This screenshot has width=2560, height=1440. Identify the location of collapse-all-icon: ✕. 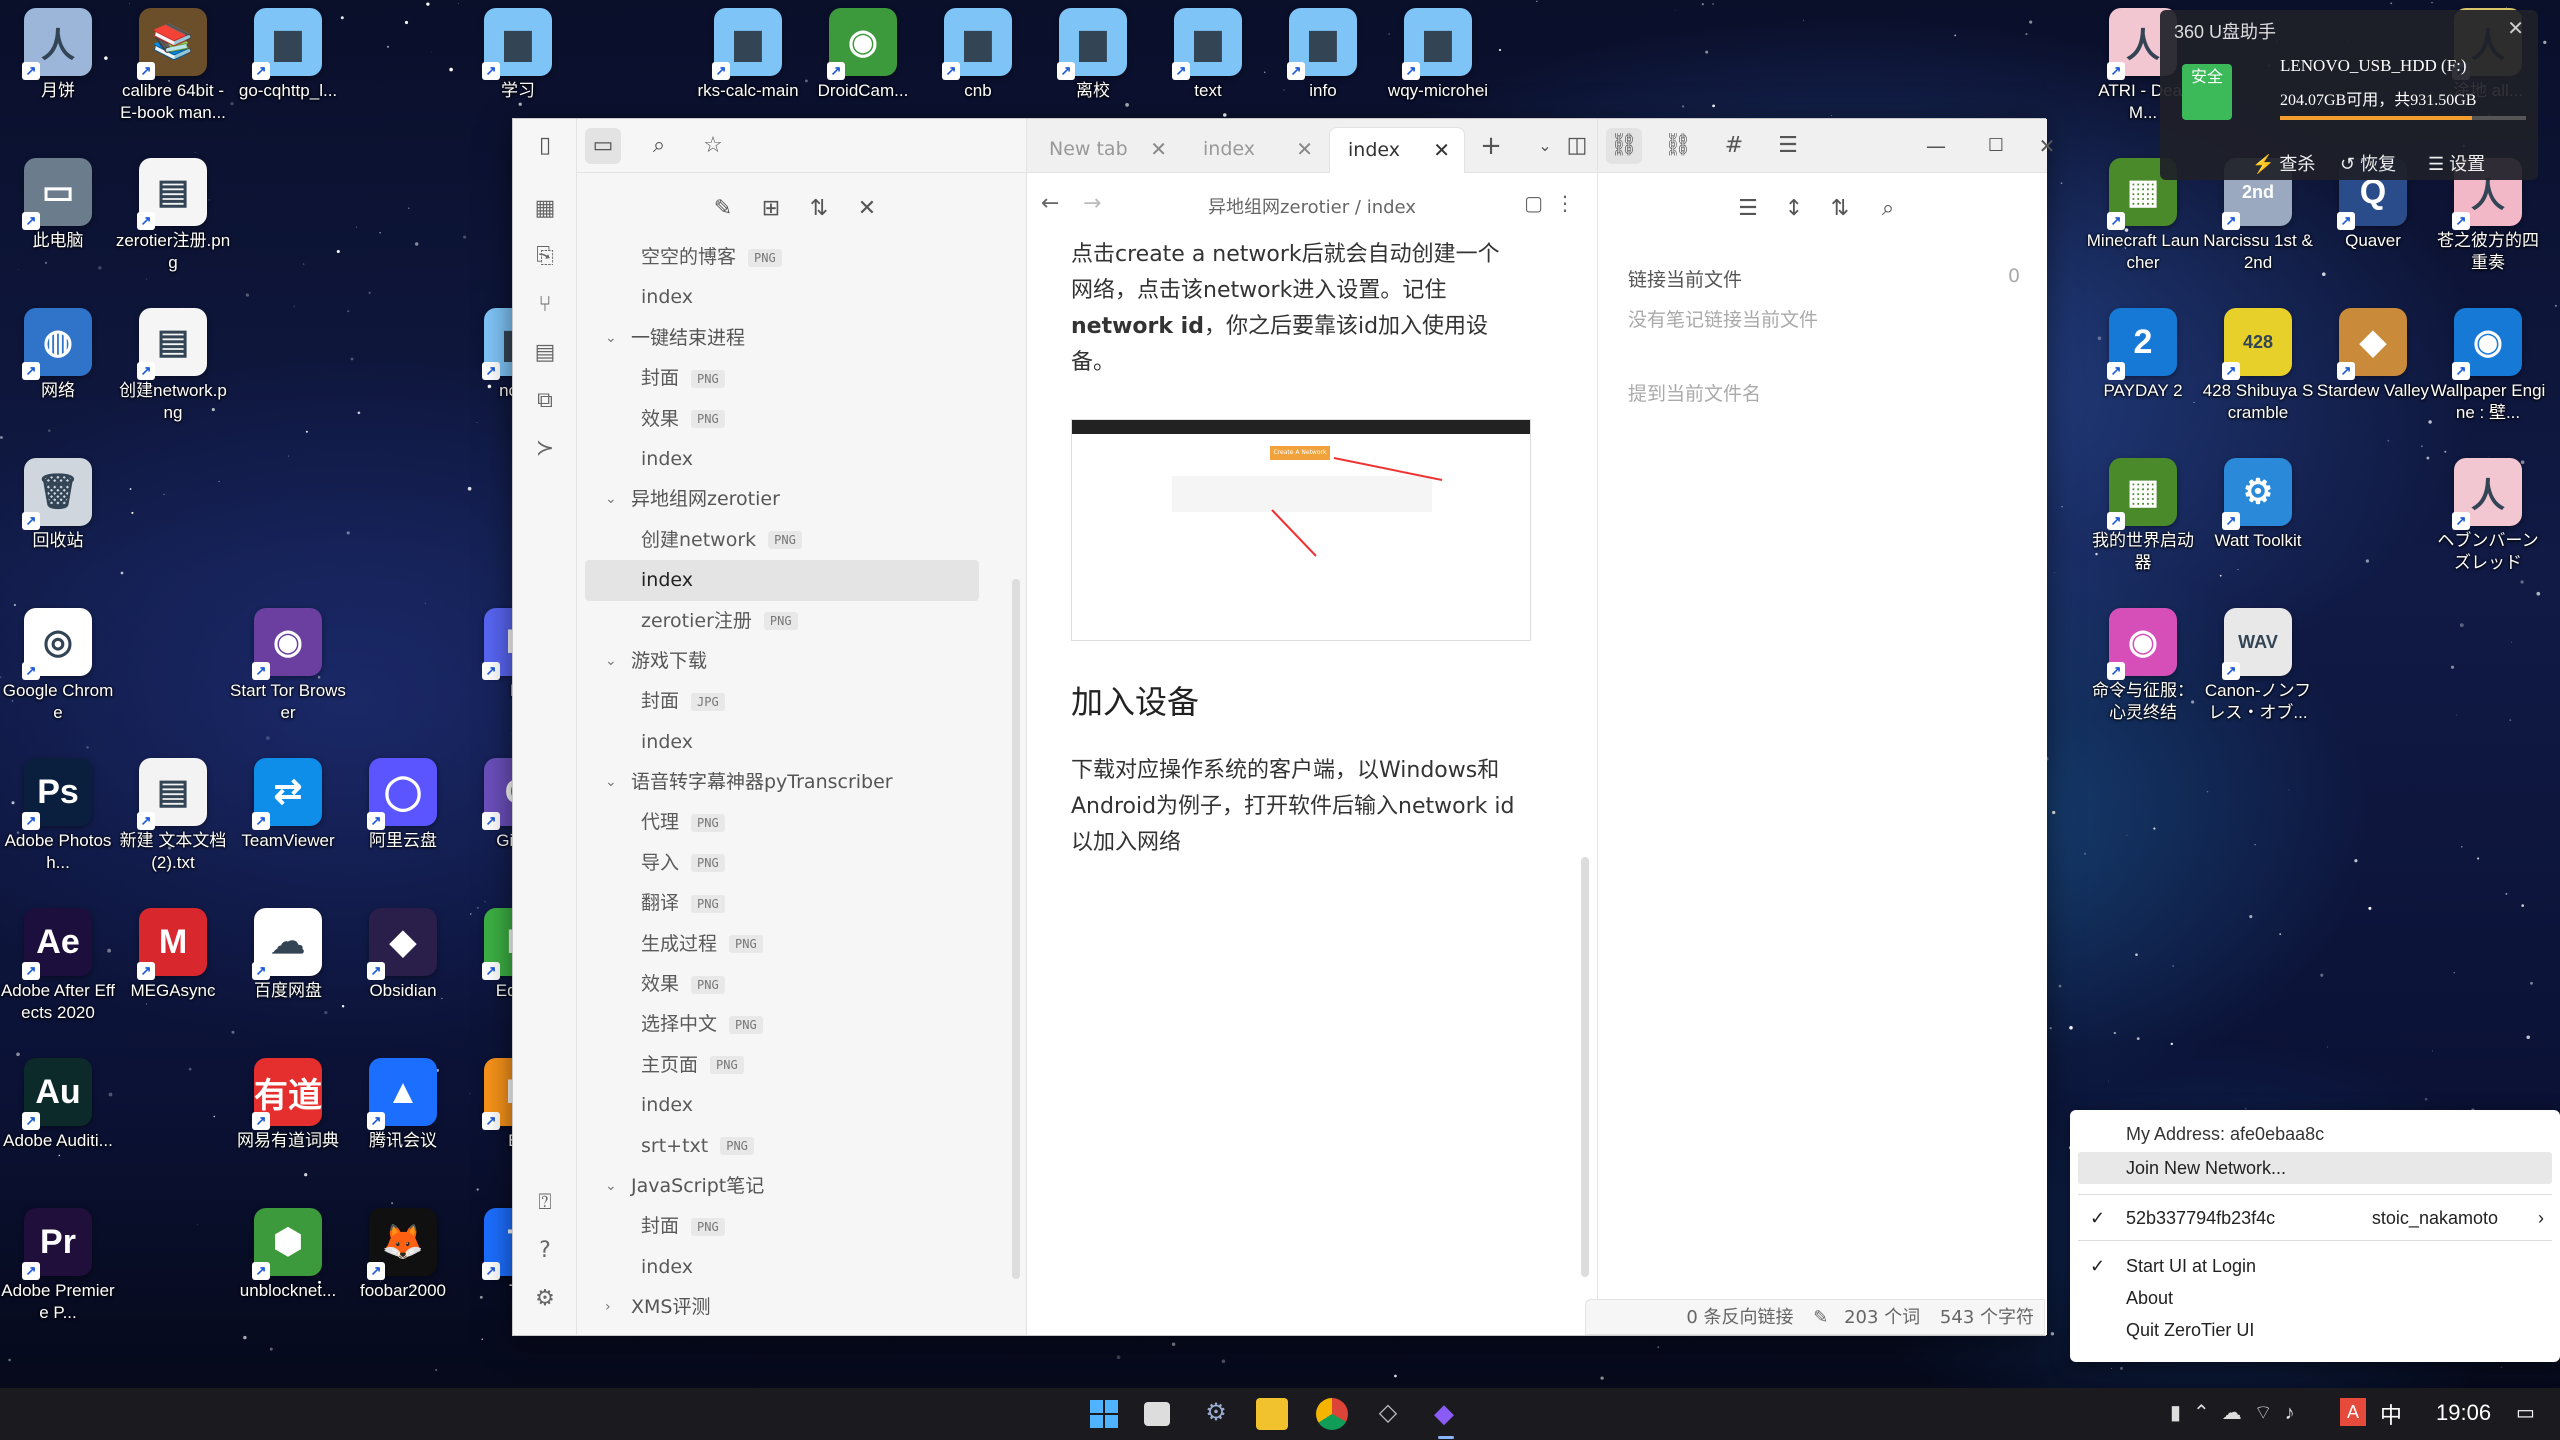
(867, 209).